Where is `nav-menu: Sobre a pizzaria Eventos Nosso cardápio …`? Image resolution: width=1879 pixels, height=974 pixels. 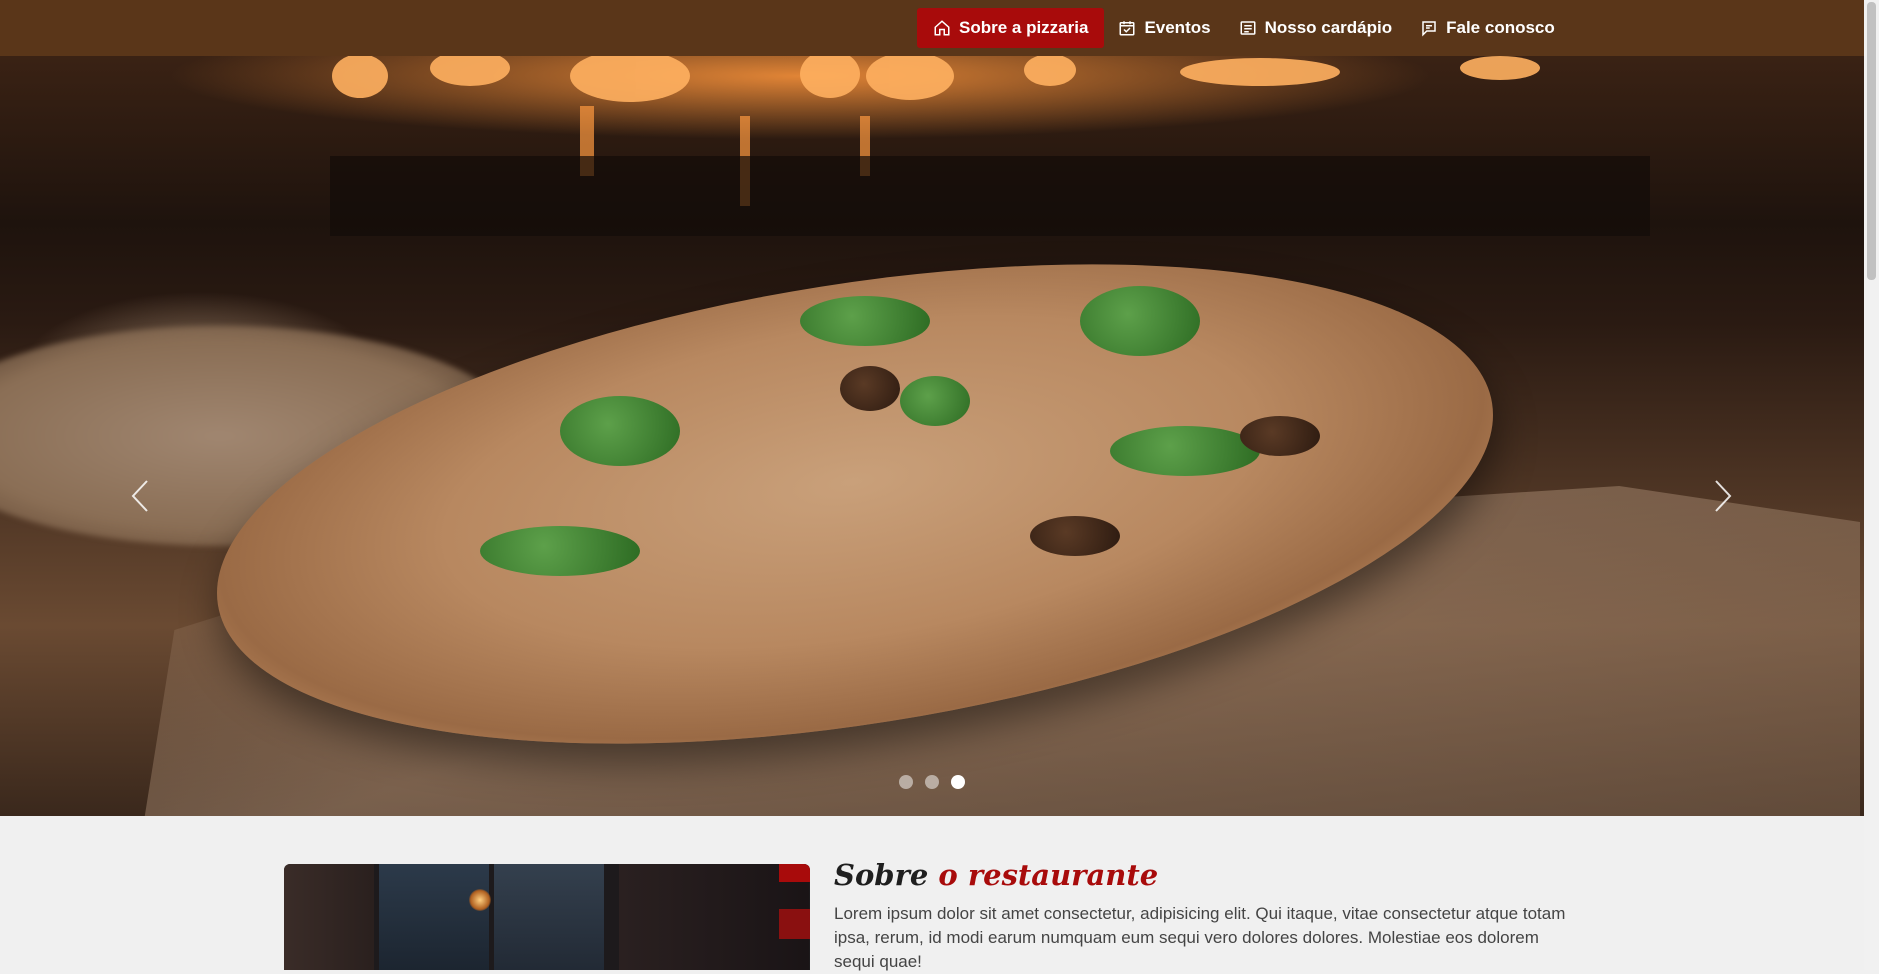
nav-menu: Sobre a pizzaria Eventos Nosso cardápio … is located at coordinates (1243, 28).